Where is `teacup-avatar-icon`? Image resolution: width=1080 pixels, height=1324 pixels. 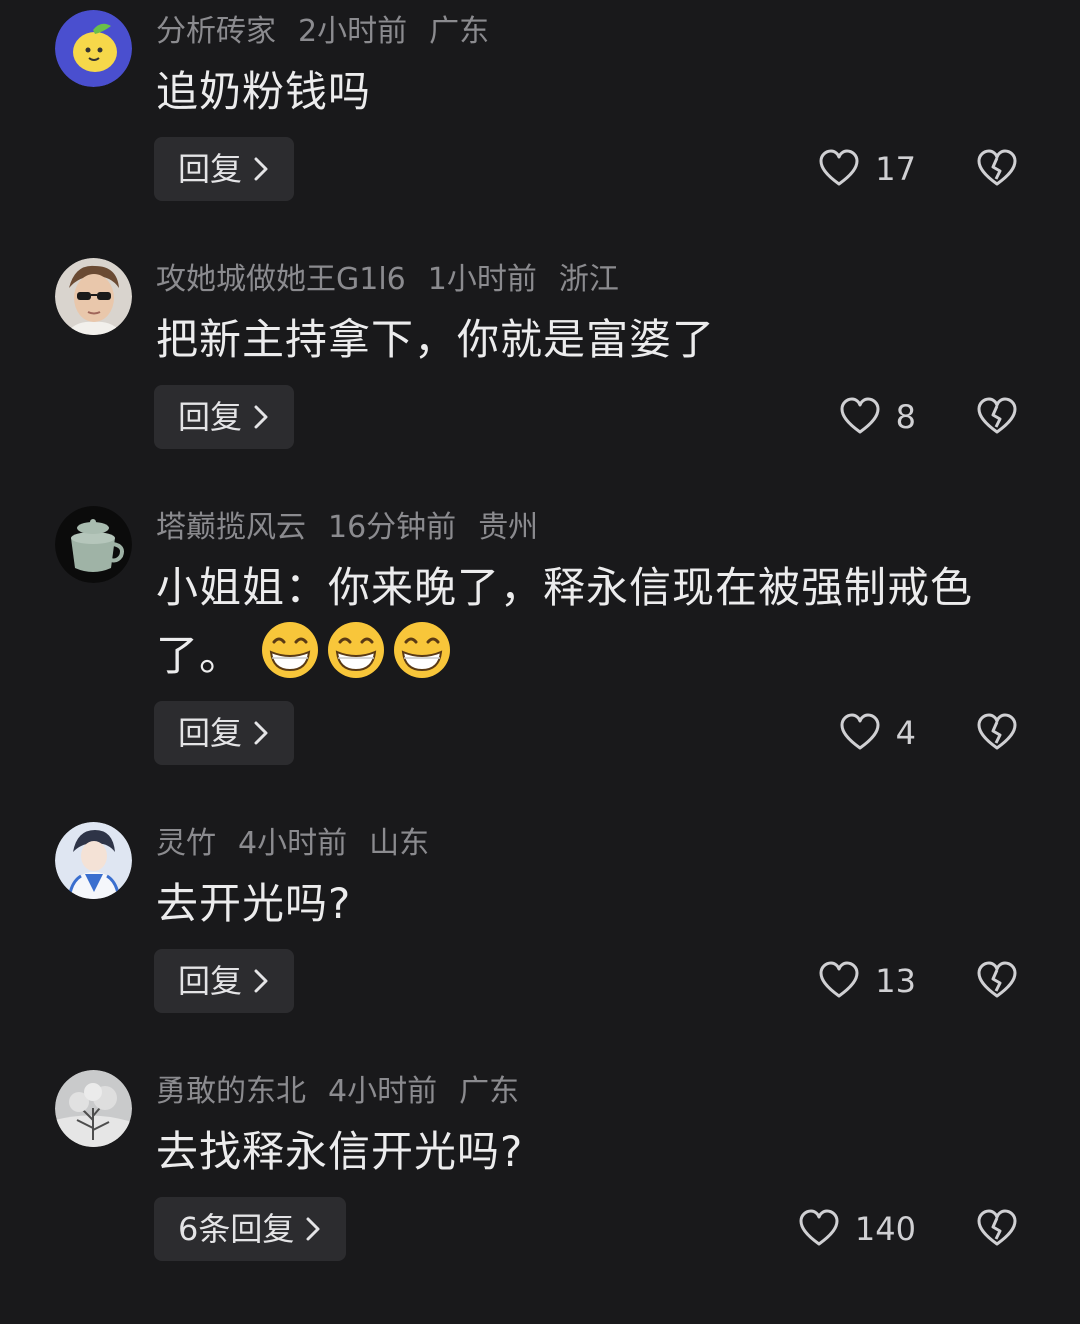
teacup-avatar-icon is located at coordinates (93, 544).